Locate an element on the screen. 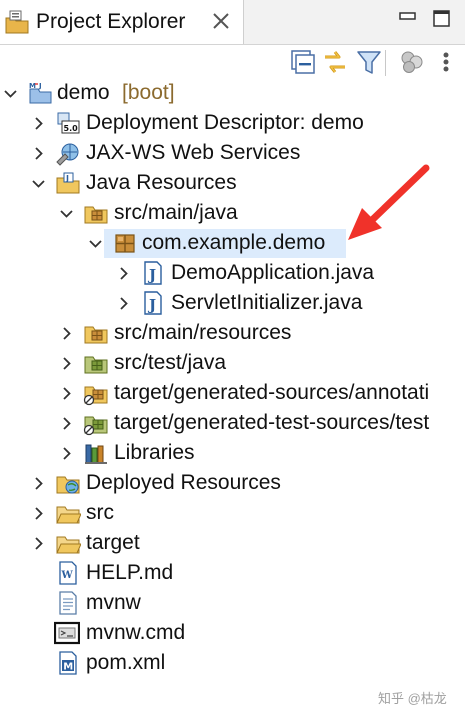  tree-item-demo-application-java: J DemoApplication.java is located at coordinates (232, 273).